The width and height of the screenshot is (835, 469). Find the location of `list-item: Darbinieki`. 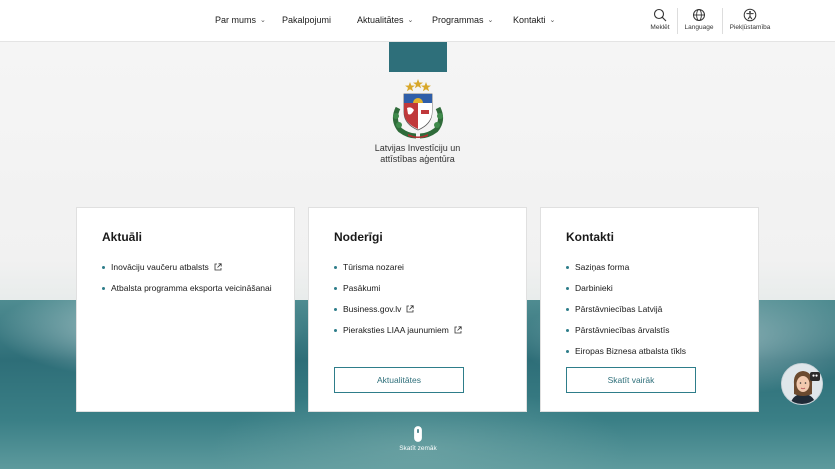

list-item: Darbinieki is located at coordinates (661, 288).